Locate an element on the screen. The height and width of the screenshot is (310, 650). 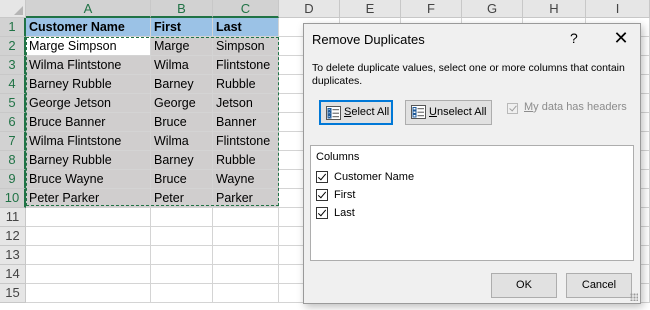
unselect-all-label: Unselect All is located at coordinates (458, 112).